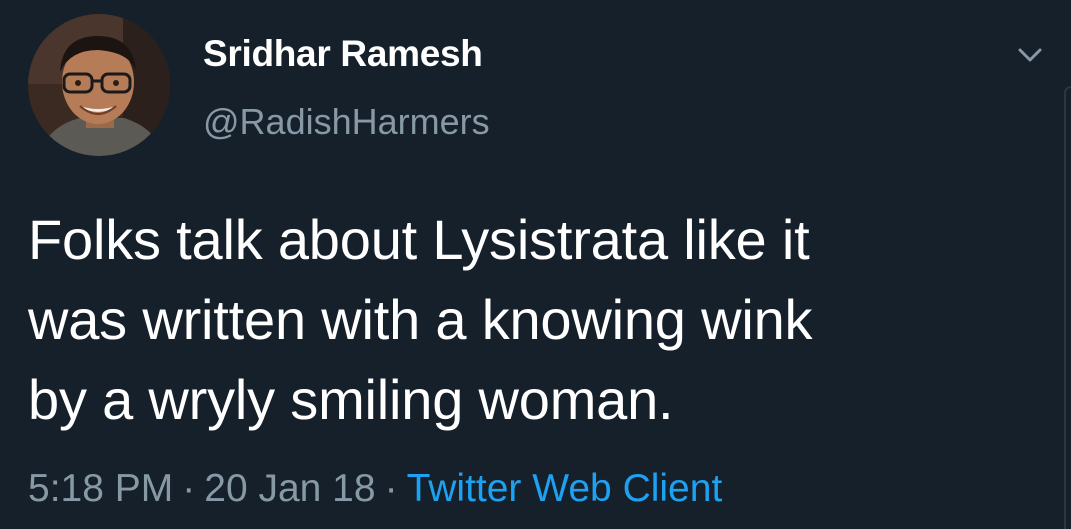  I want to click on avatar-image, so click(99, 85).